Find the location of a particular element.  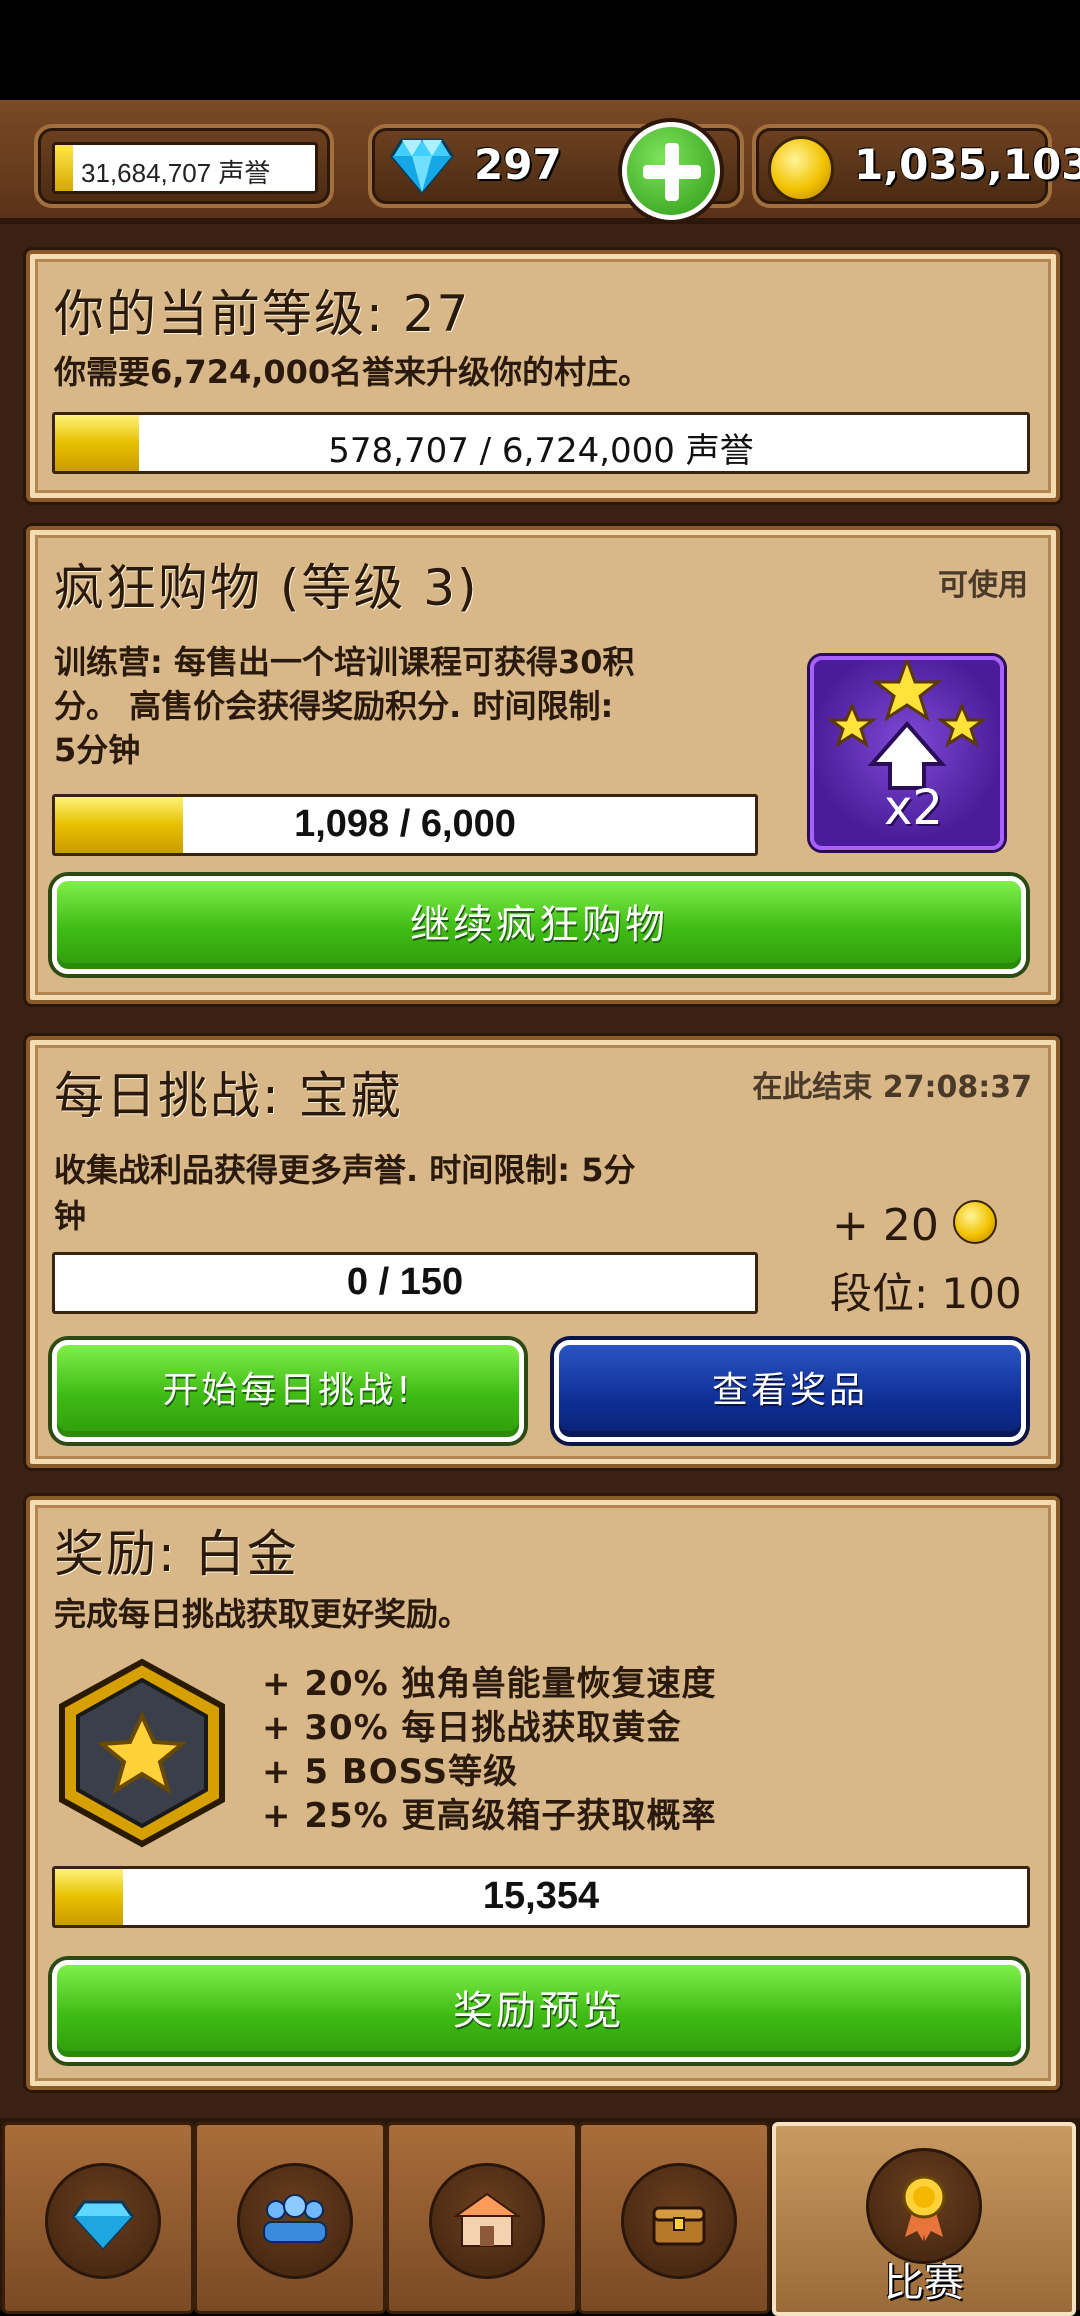

daily-reward-gold-text: + 20 is located at coordinates (885, 1225).